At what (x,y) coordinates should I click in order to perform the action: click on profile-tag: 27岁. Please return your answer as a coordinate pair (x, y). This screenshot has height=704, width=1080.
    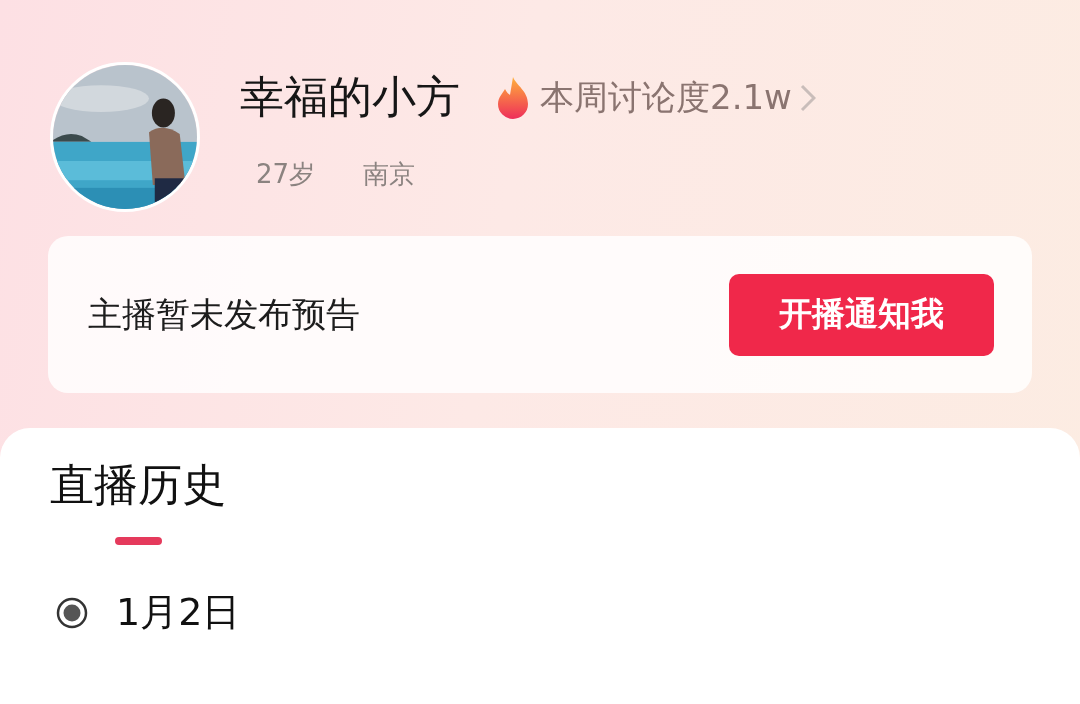
    Looking at the image, I should click on (286, 174).